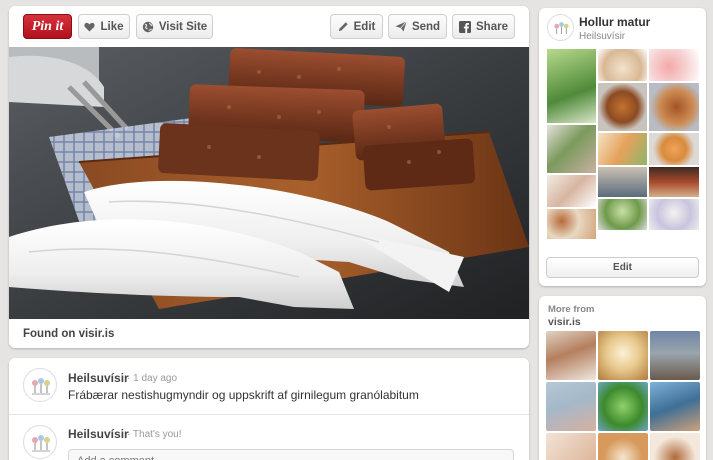 The height and width of the screenshot is (460, 713). I want to click on globe-icon, so click(148, 27).